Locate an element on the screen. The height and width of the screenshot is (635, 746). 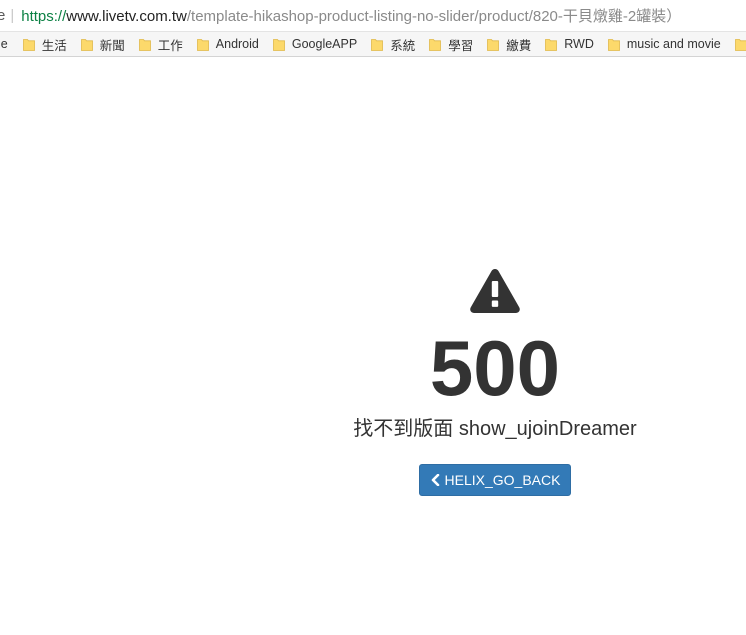
bookmark-item: Android is located at coordinates (227, 44).